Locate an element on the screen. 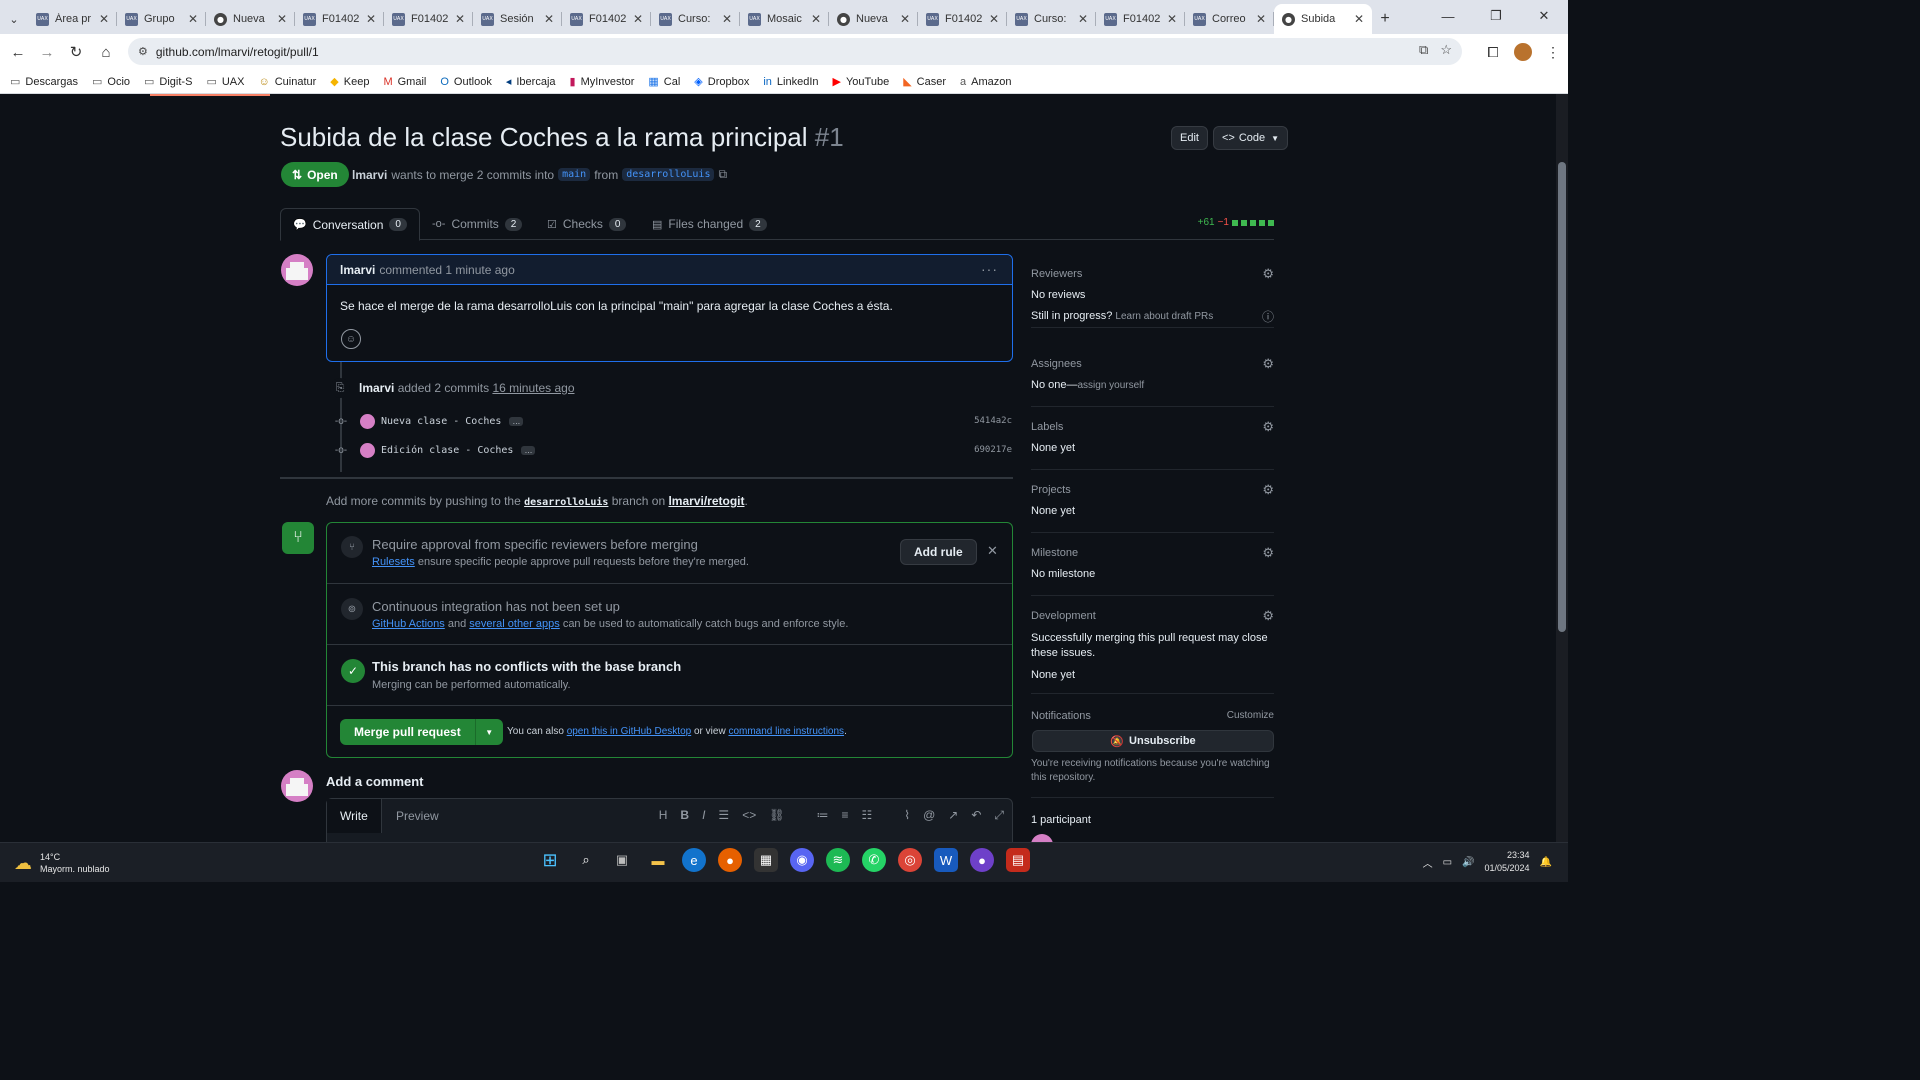 The image size is (1920, 1080). code-icon: <> is located at coordinates (749, 815).